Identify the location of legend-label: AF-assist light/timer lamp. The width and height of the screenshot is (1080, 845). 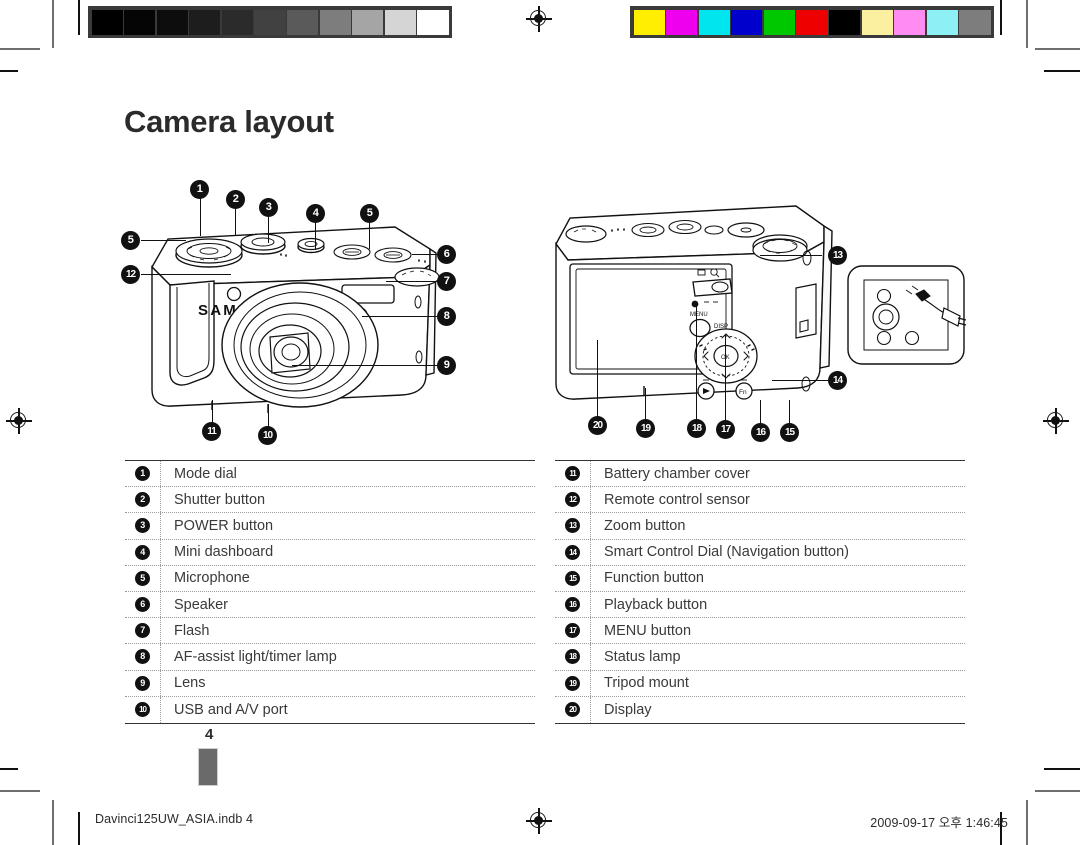
(255, 656).